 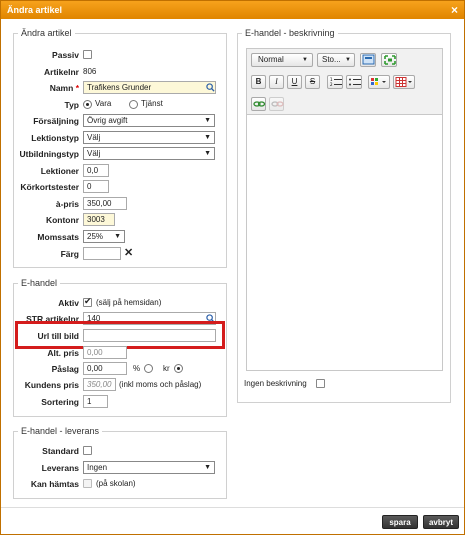 I want to click on namn-input: Trafikens Grunder, so click(x=149, y=87).